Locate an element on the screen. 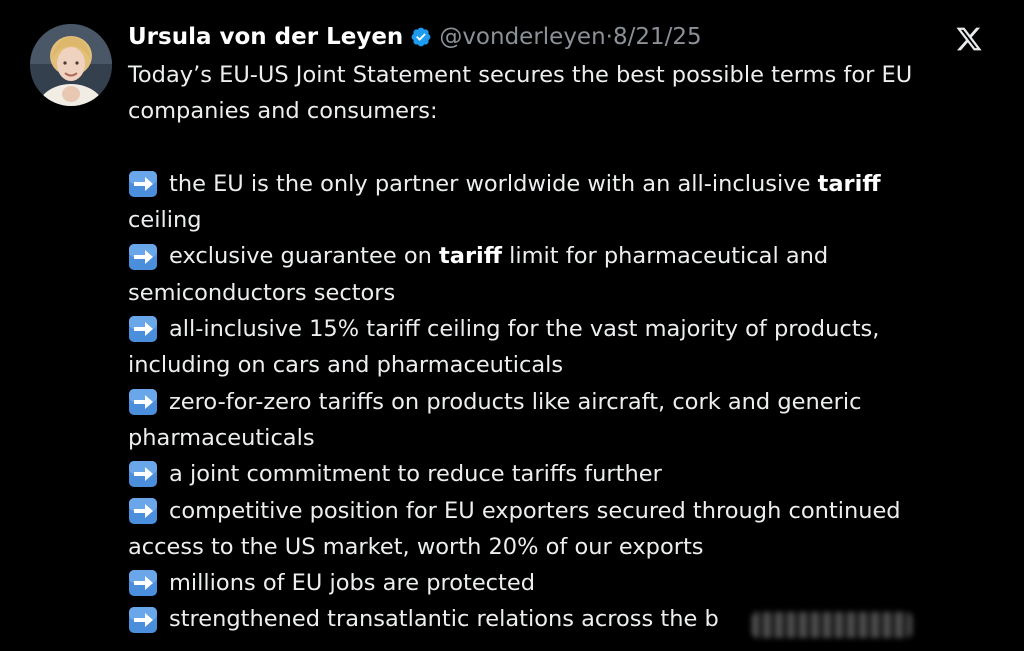 Image resolution: width=1024 pixels, height=651 pixels. intro-line: companies and consumers: is located at coordinates (283, 111).